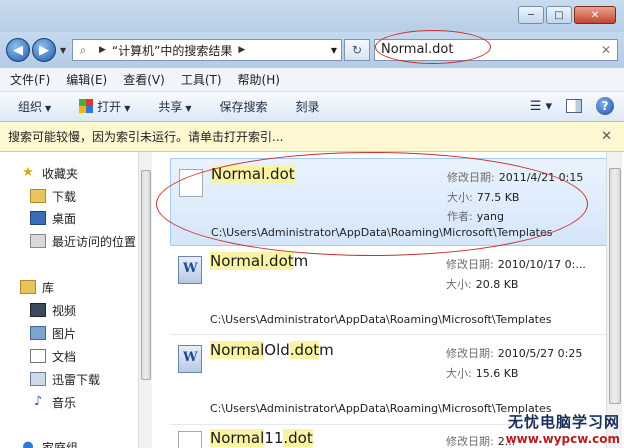 Image resolution: width=624 pixels, height=448 pixels. I want to click on menu-file: 文件(F), so click(30, 79).